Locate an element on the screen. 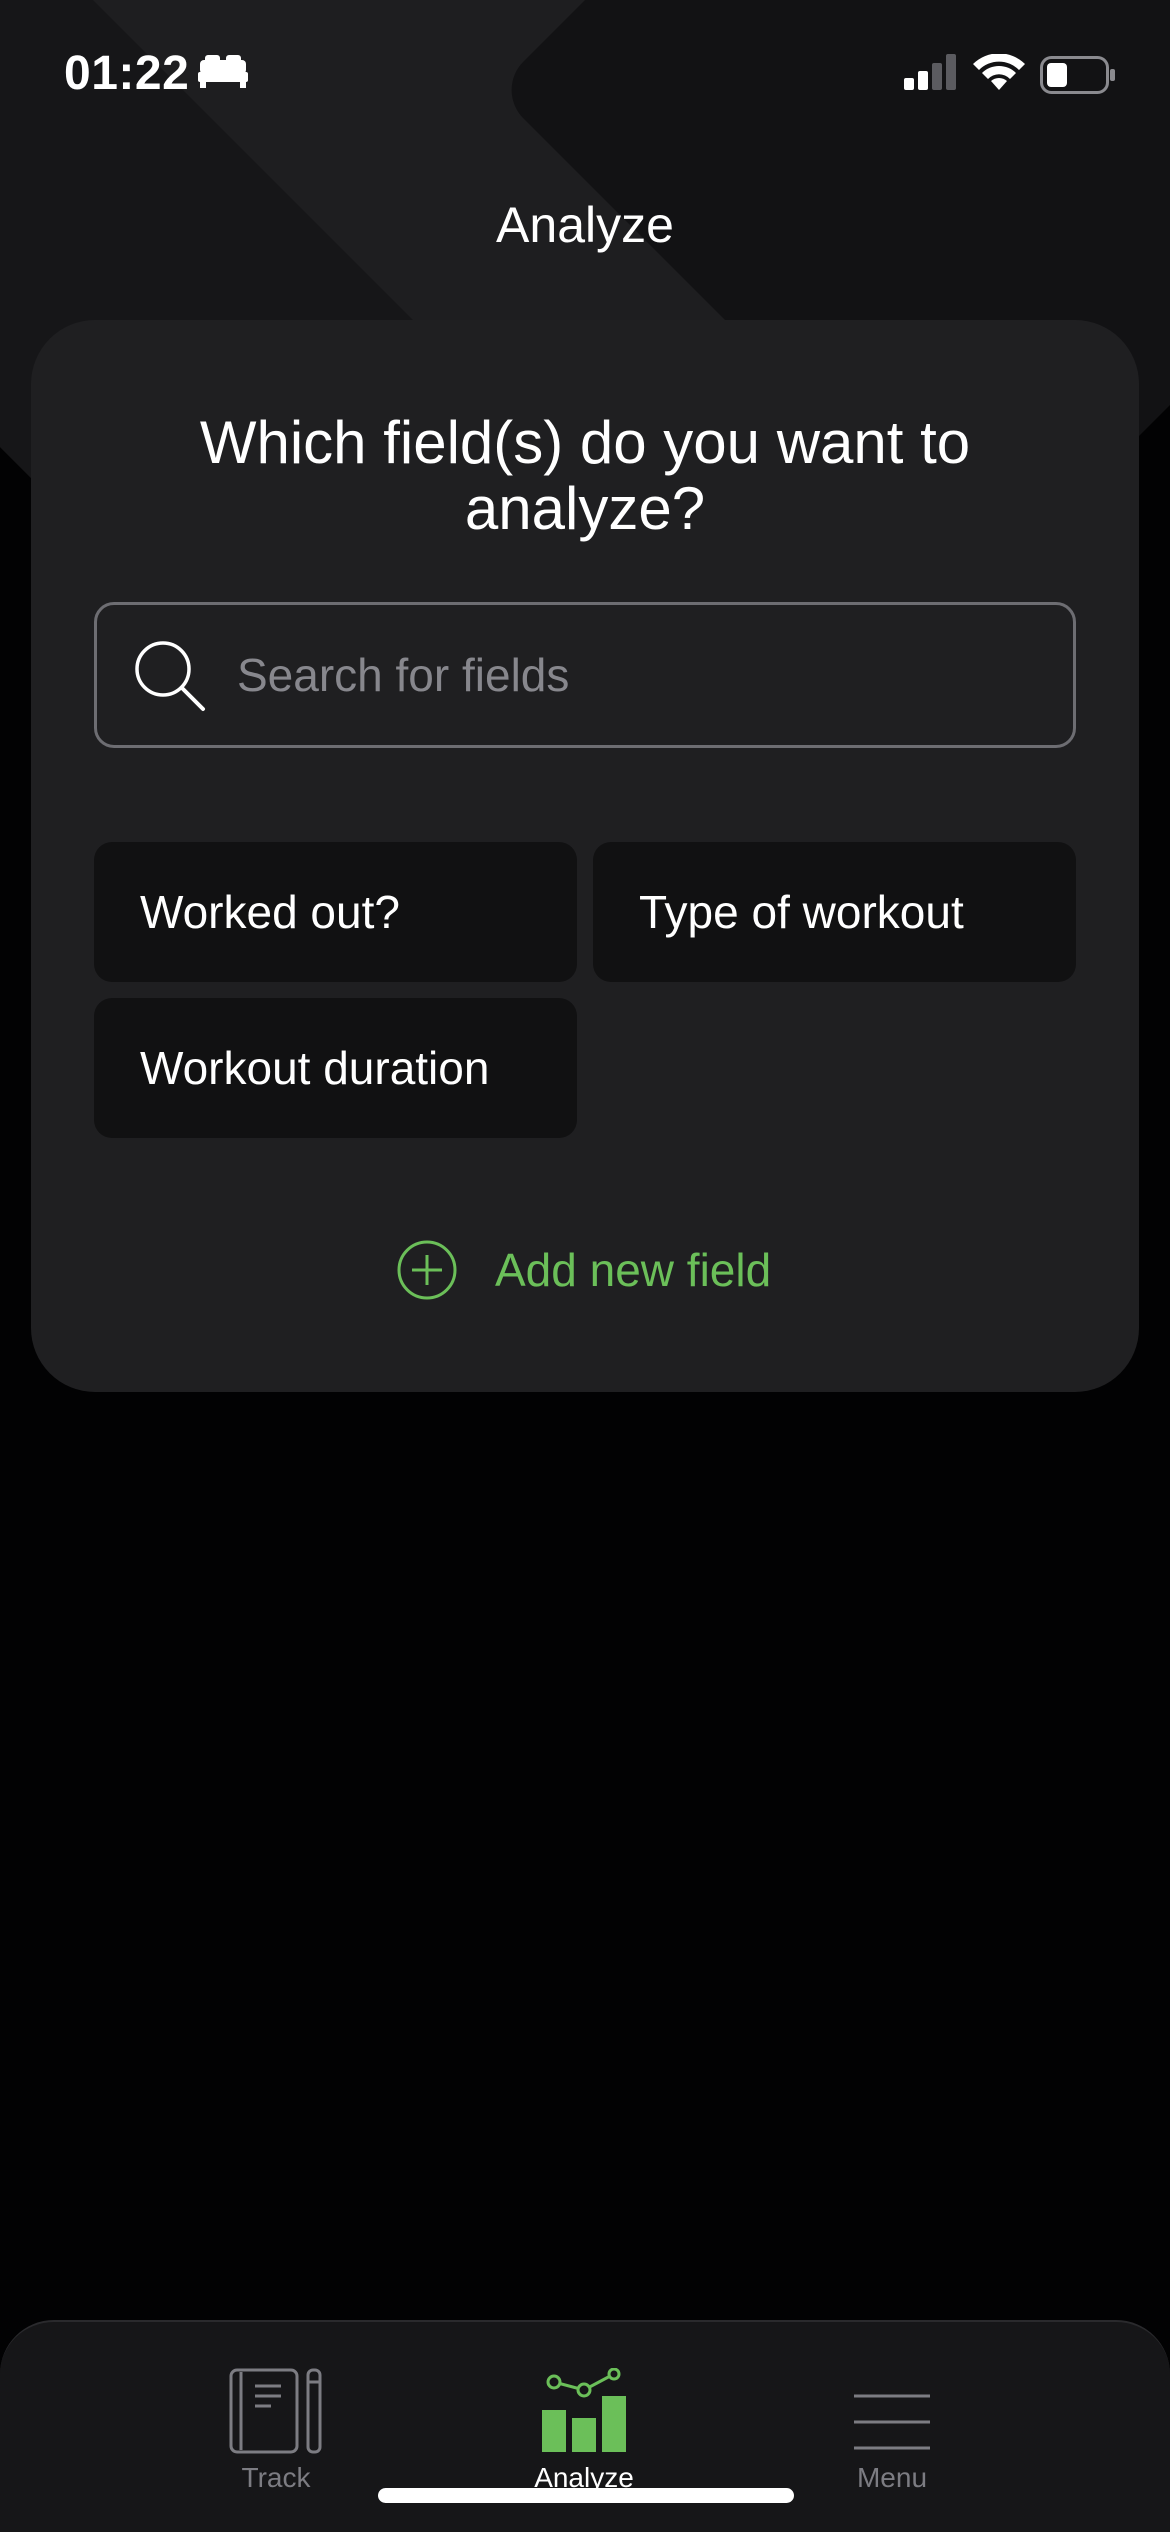  add-new-field-button: Add new field is located at coordinates (584, 1270).